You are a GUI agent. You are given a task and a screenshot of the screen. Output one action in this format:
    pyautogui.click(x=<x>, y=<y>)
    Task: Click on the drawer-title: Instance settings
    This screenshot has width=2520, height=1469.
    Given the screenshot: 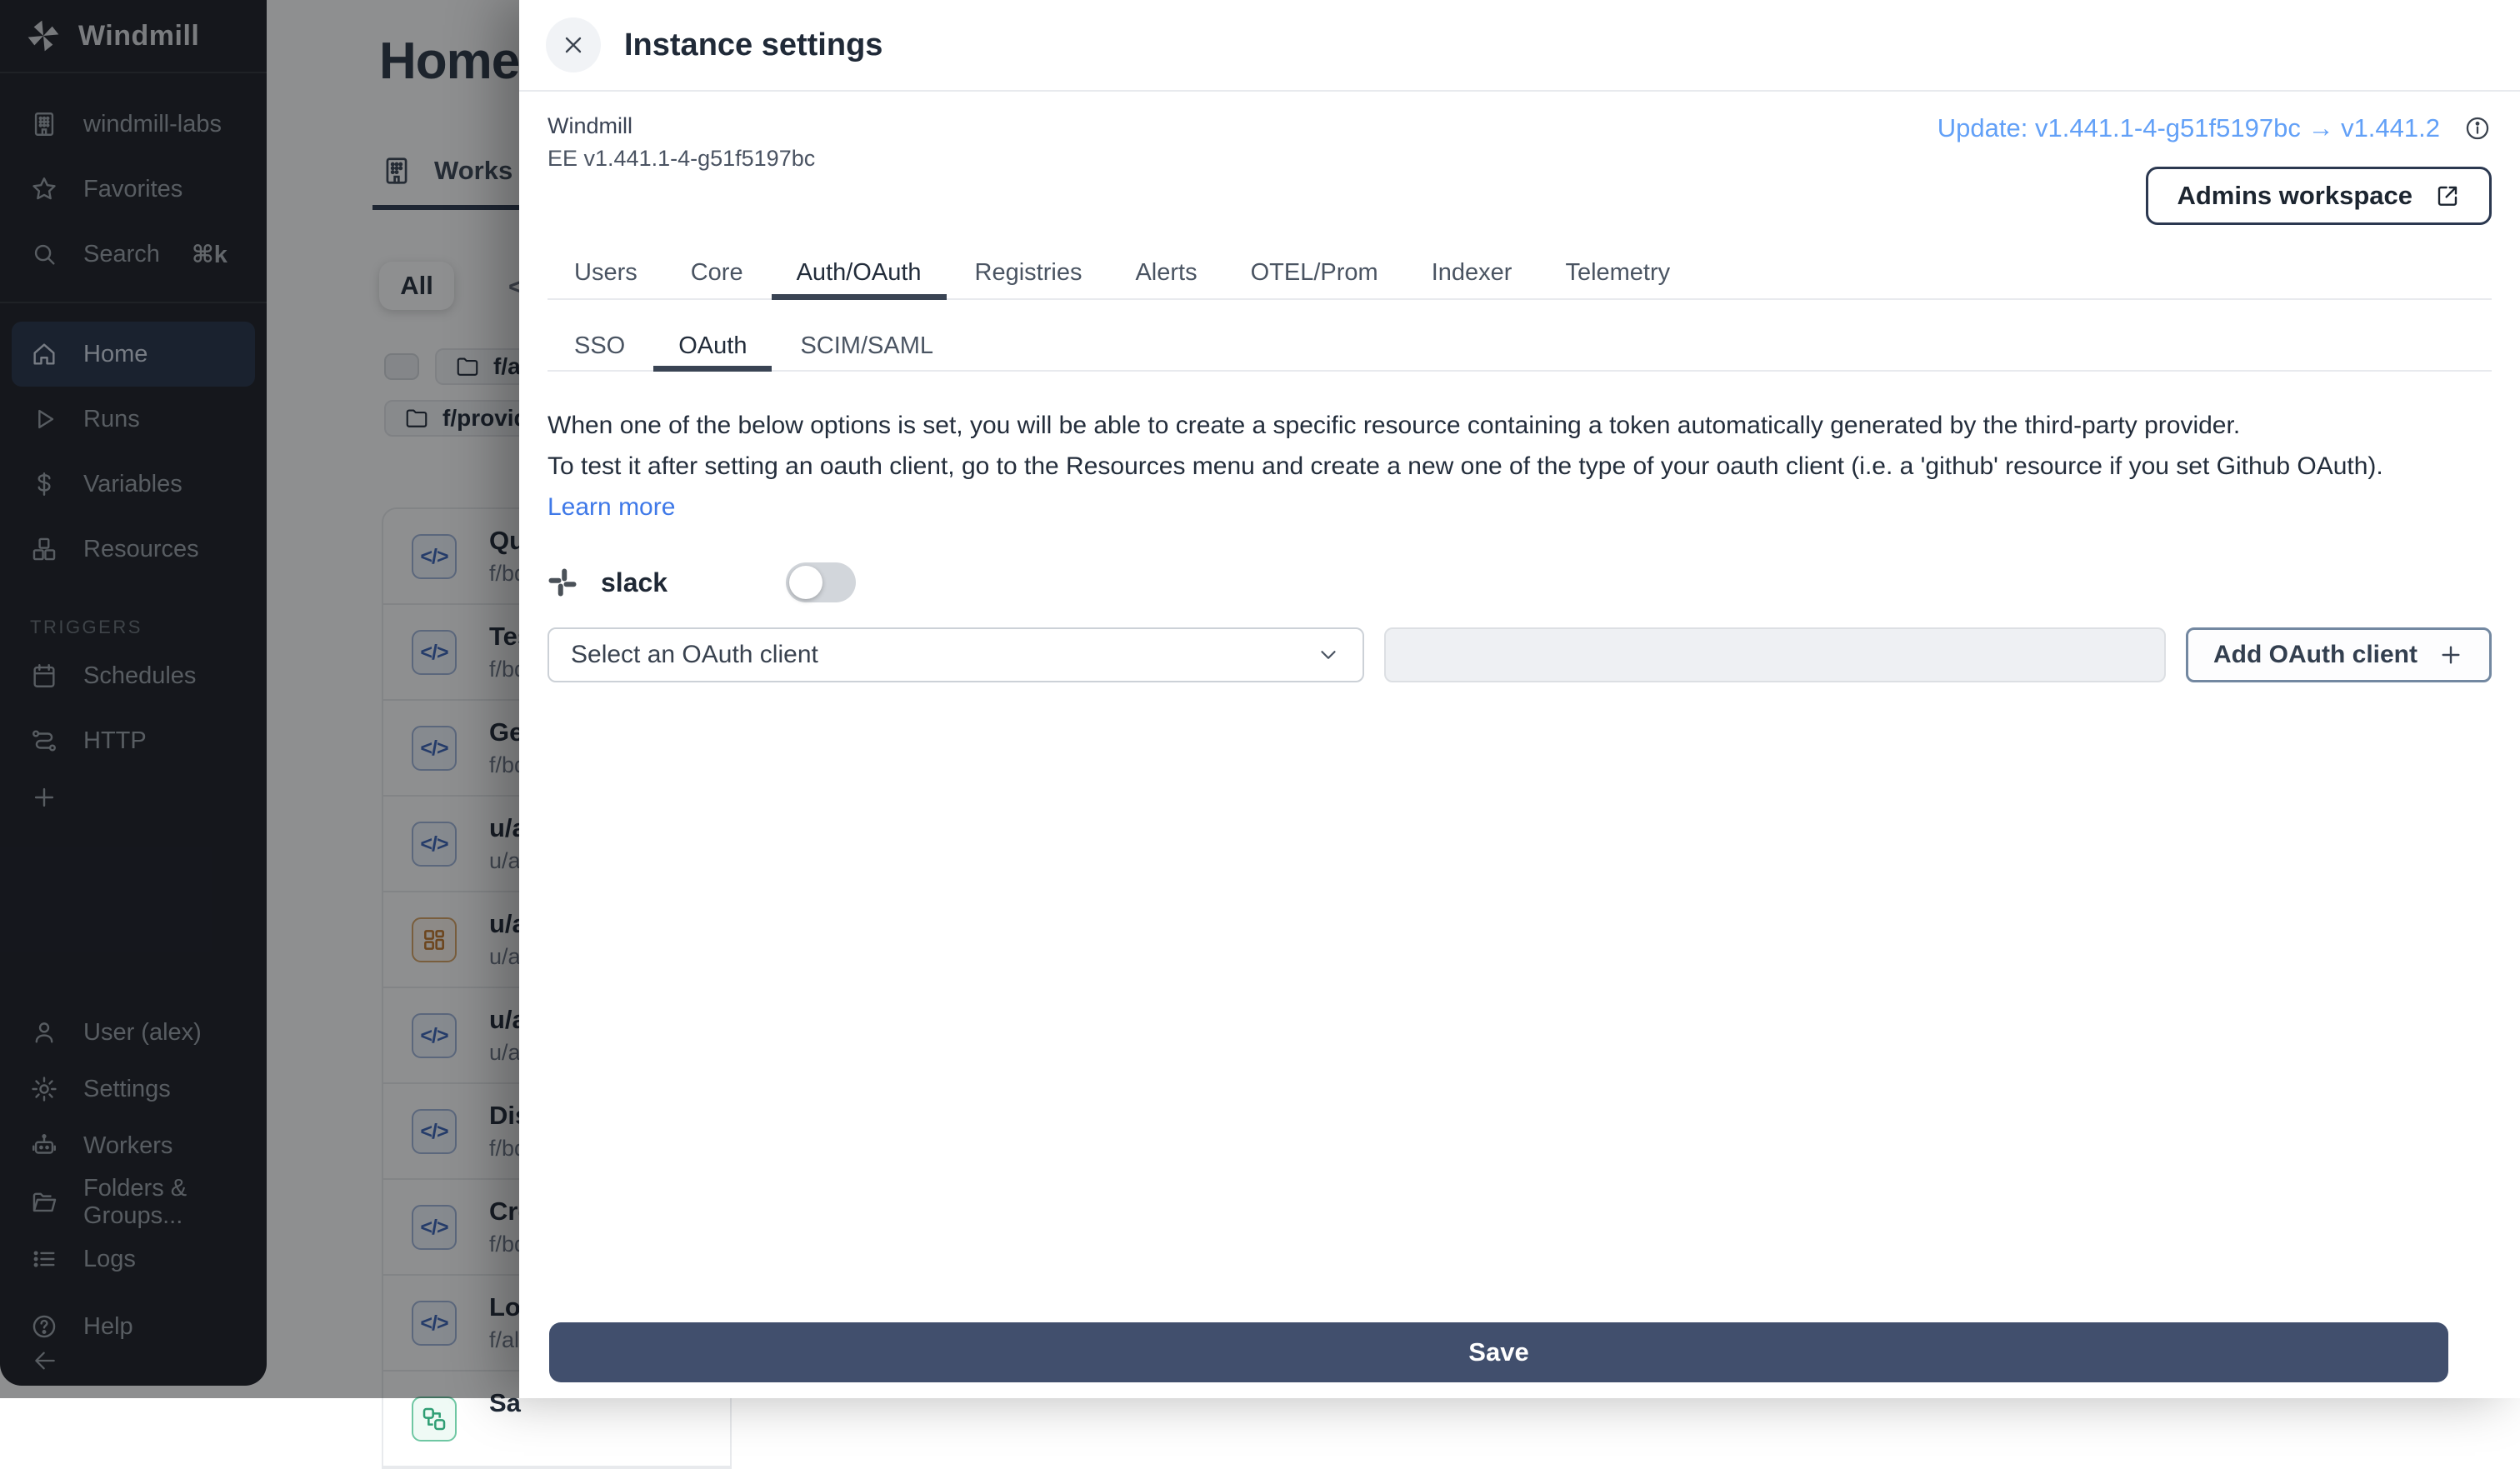 What is the action you would take?
    pyautogui.click(x=753, y=45)
    